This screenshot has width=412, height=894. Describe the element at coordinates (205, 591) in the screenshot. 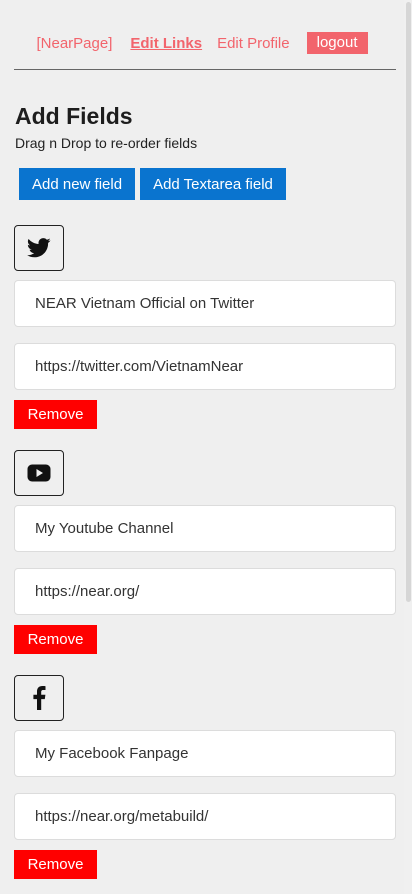

I see `link-url-input: https://near.org/` at that location.